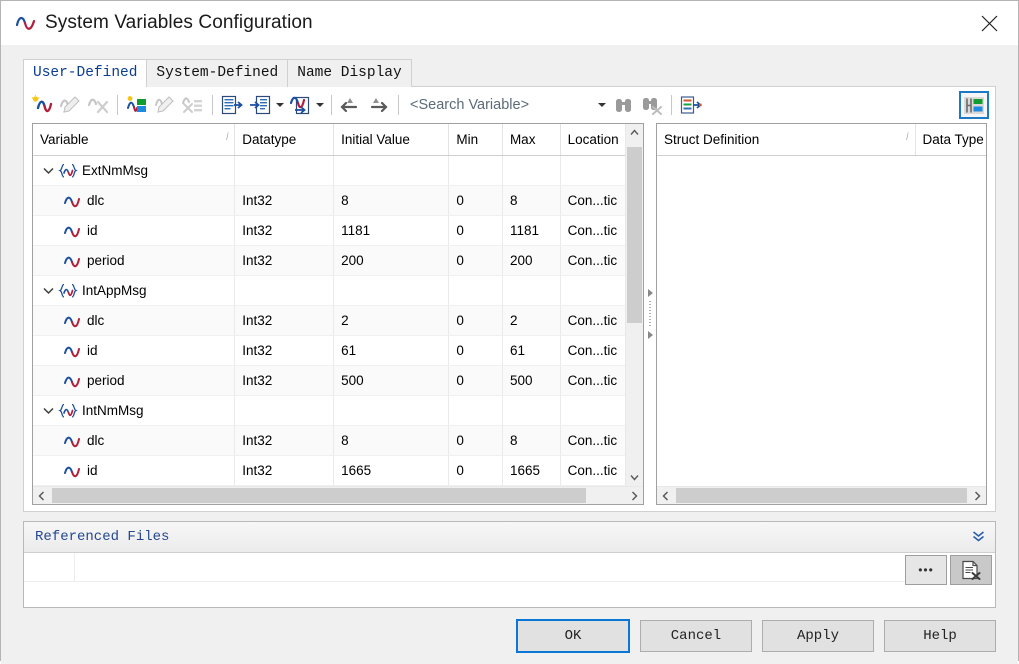  I want to click on cell-max: 200, so click(531, 260).